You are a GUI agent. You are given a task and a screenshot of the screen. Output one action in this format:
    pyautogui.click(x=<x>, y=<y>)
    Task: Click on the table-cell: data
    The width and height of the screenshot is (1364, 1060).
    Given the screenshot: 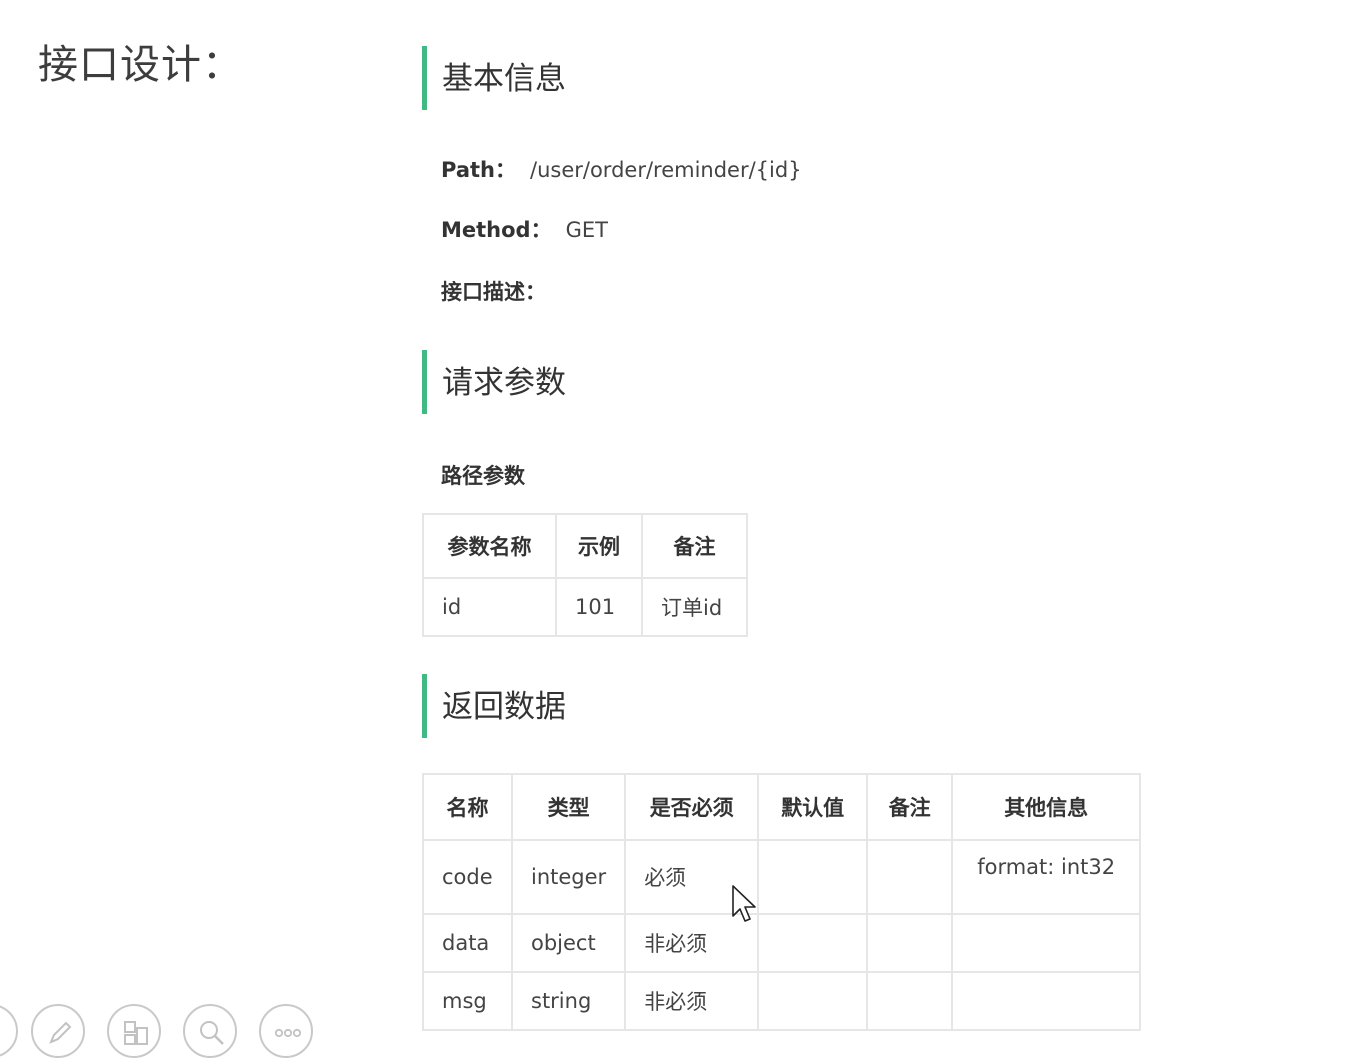 What is the action you would take?
    pyautogui.click(x=467, y=943)
    